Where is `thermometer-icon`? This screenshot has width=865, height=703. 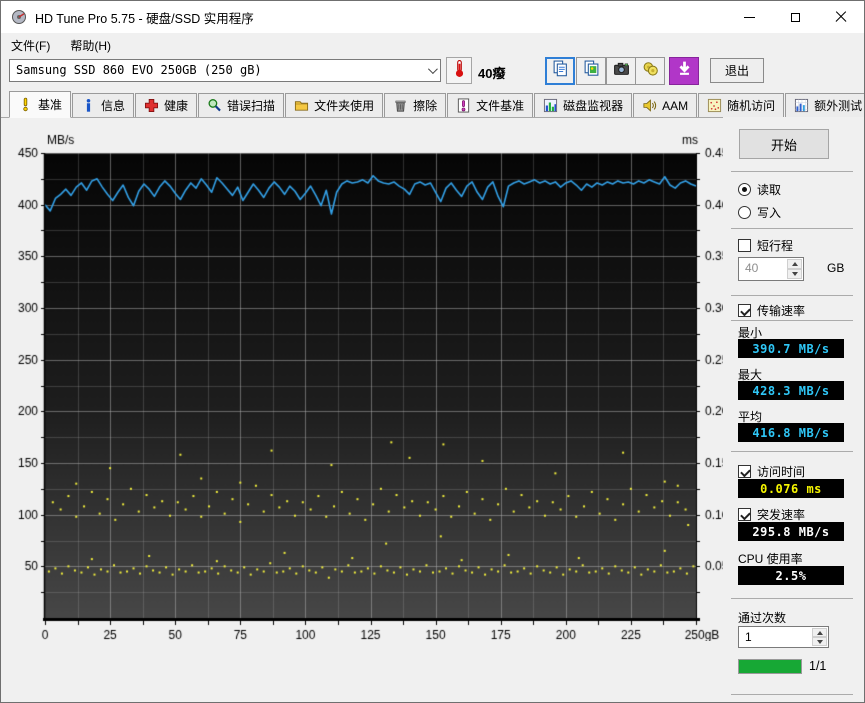 thermometer-icon is located at coordinates (459, 71).